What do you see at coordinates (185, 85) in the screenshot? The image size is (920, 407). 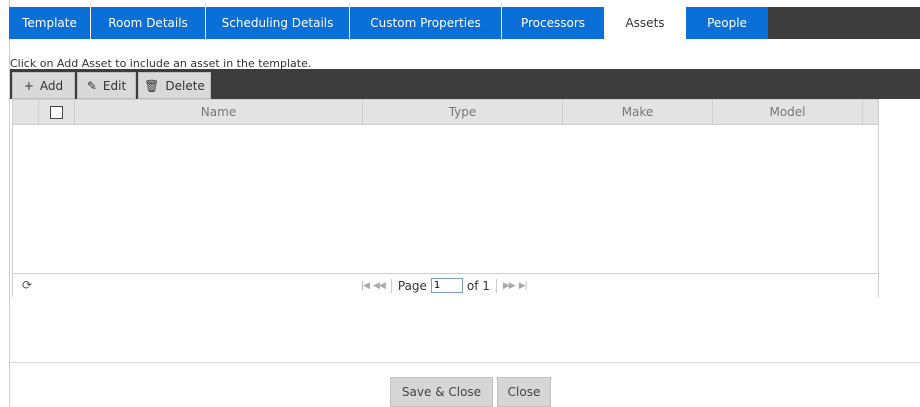 I see `delete-label: Delete` at bounding box center [185, 85].